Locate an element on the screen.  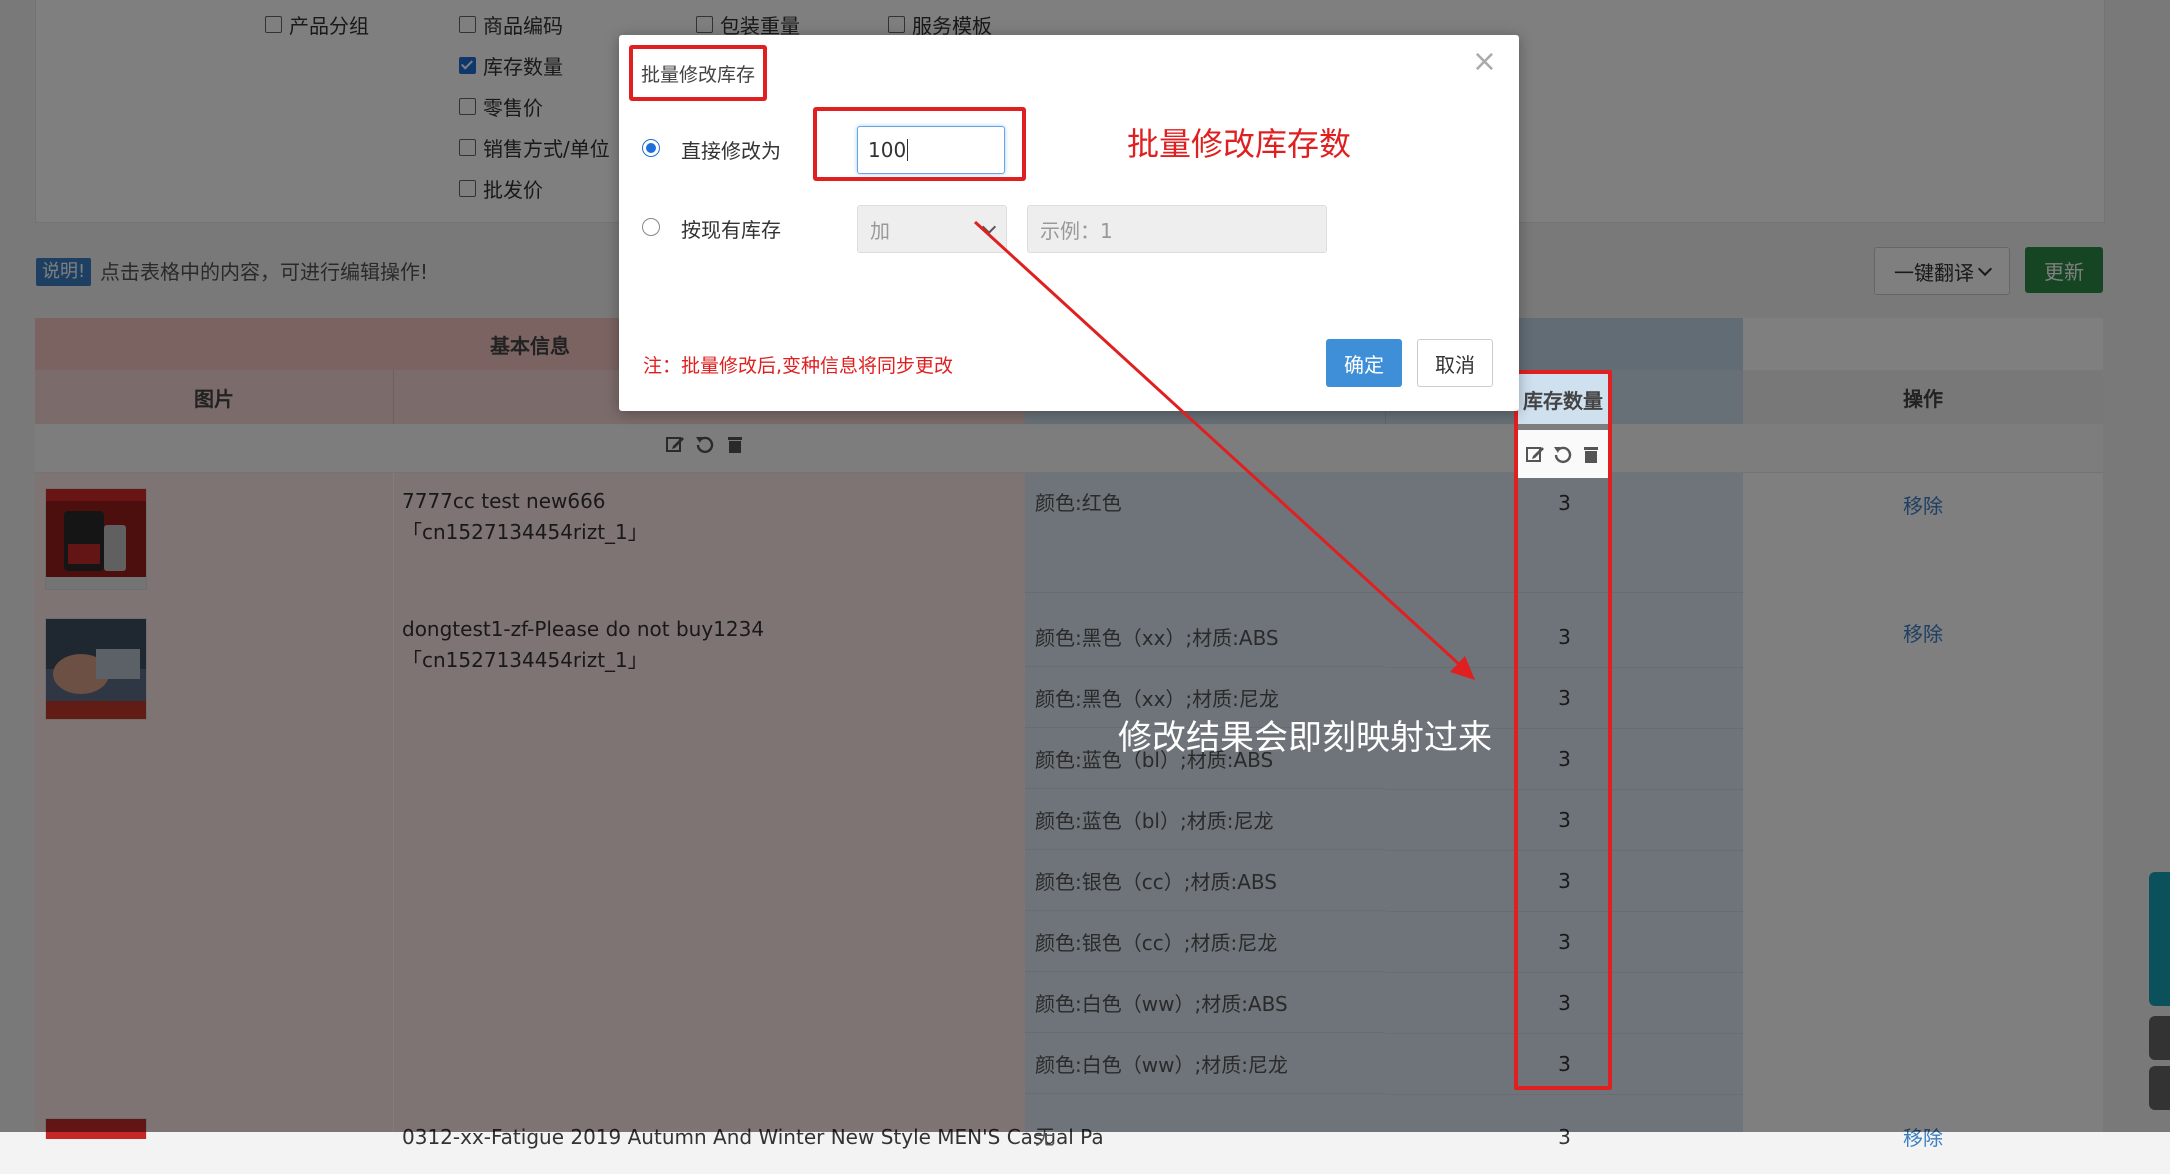
chevron-down-icon is located at coordinates (989, 227).